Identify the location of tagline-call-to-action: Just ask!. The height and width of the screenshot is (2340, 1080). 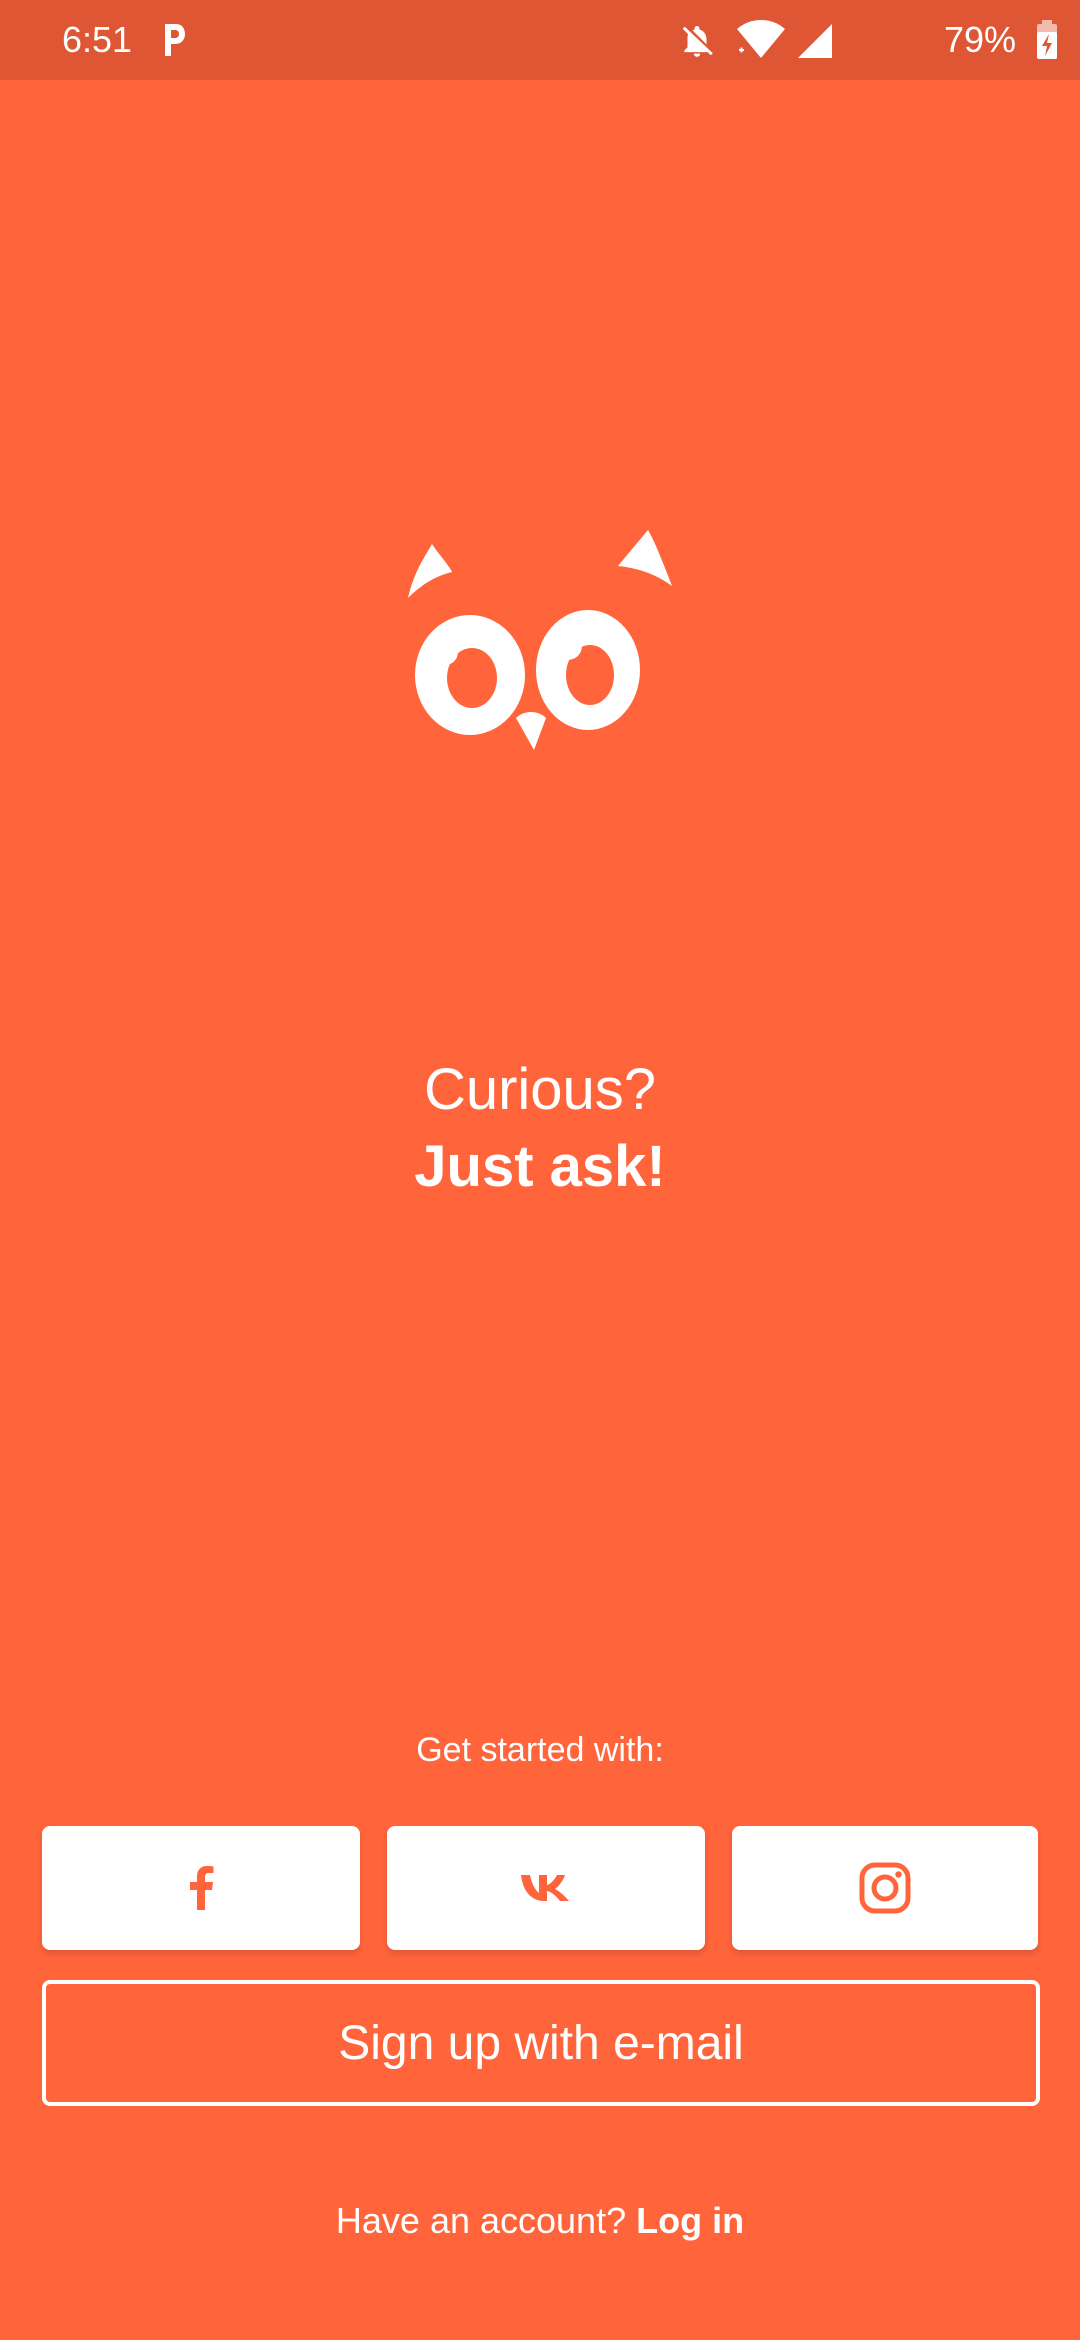
(540, 1166).